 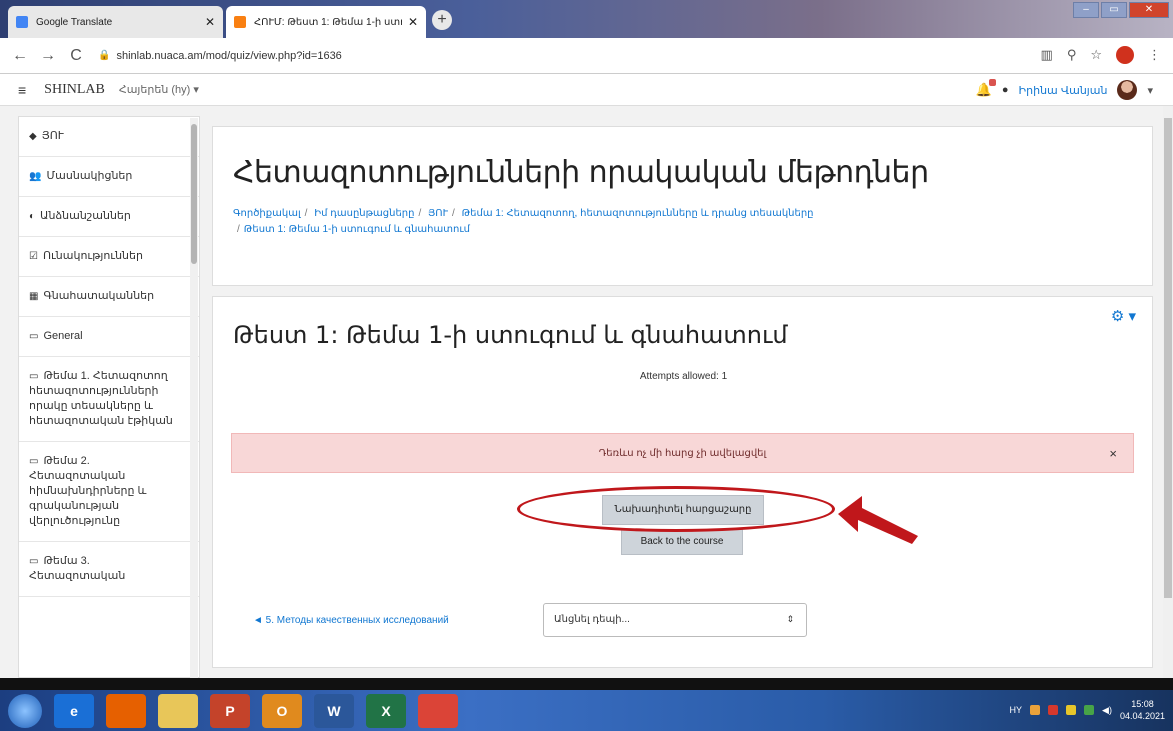 I want to click on tab-quiz: ՀՈՒՄ: Թեստ 1: Թեմա 1-ի ստուգում ✕, so click(x=326, y=22).